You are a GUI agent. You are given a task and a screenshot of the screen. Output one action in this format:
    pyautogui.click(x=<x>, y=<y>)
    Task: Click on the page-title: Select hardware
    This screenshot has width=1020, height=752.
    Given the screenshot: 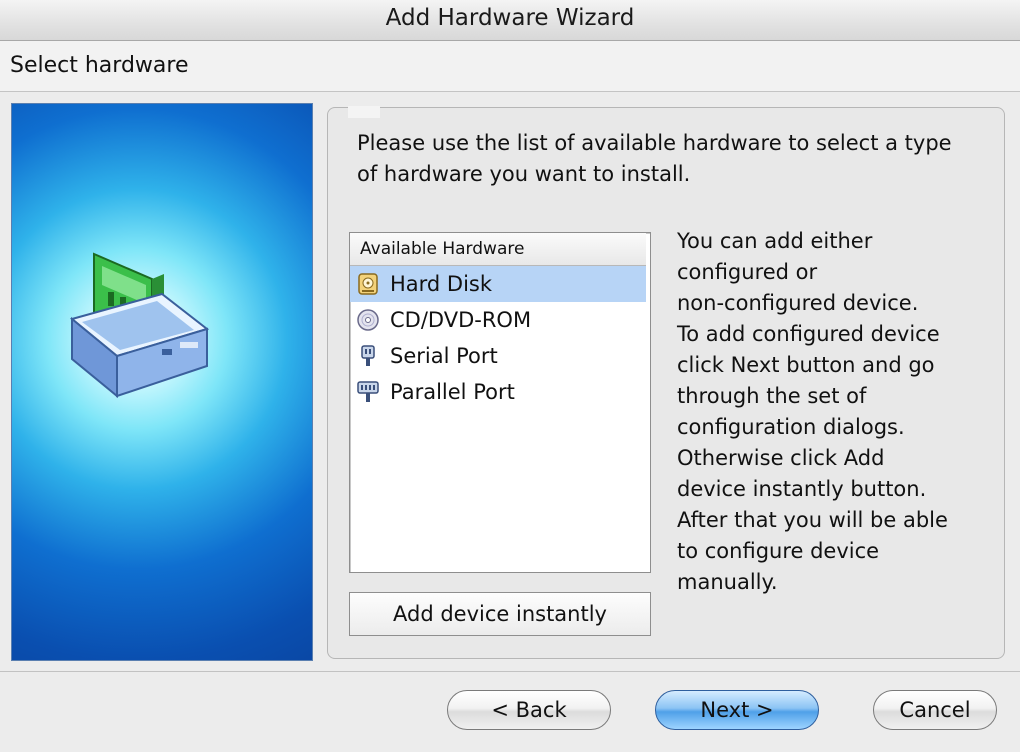 What is the action you would take?
    pyautogui.click(x=99, y=65)
    